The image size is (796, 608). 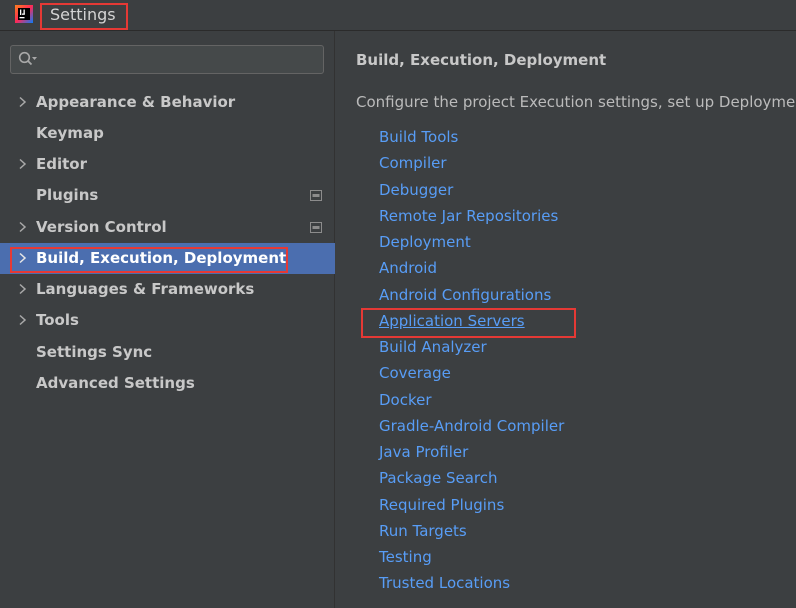 I want to click on search-icon, so click(x=28, y=59).